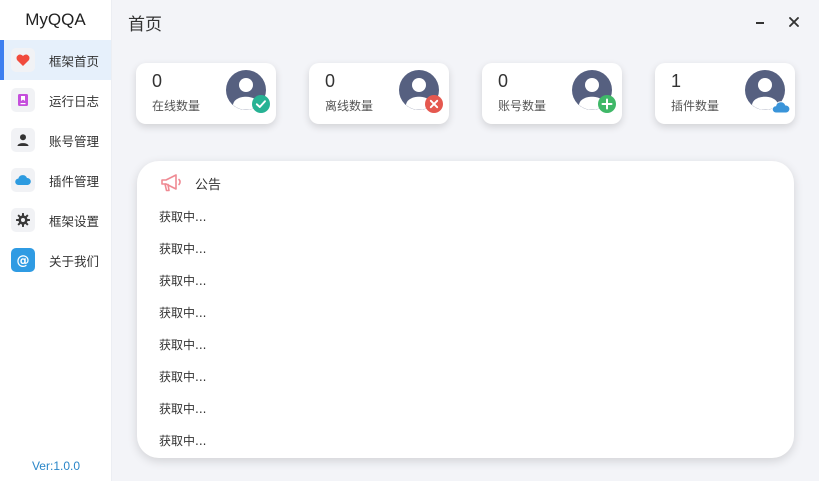  Describe the element at coordinates (379, 93) in the screenshot. I see `stat-card-offline: 0 离线数量` at that location.